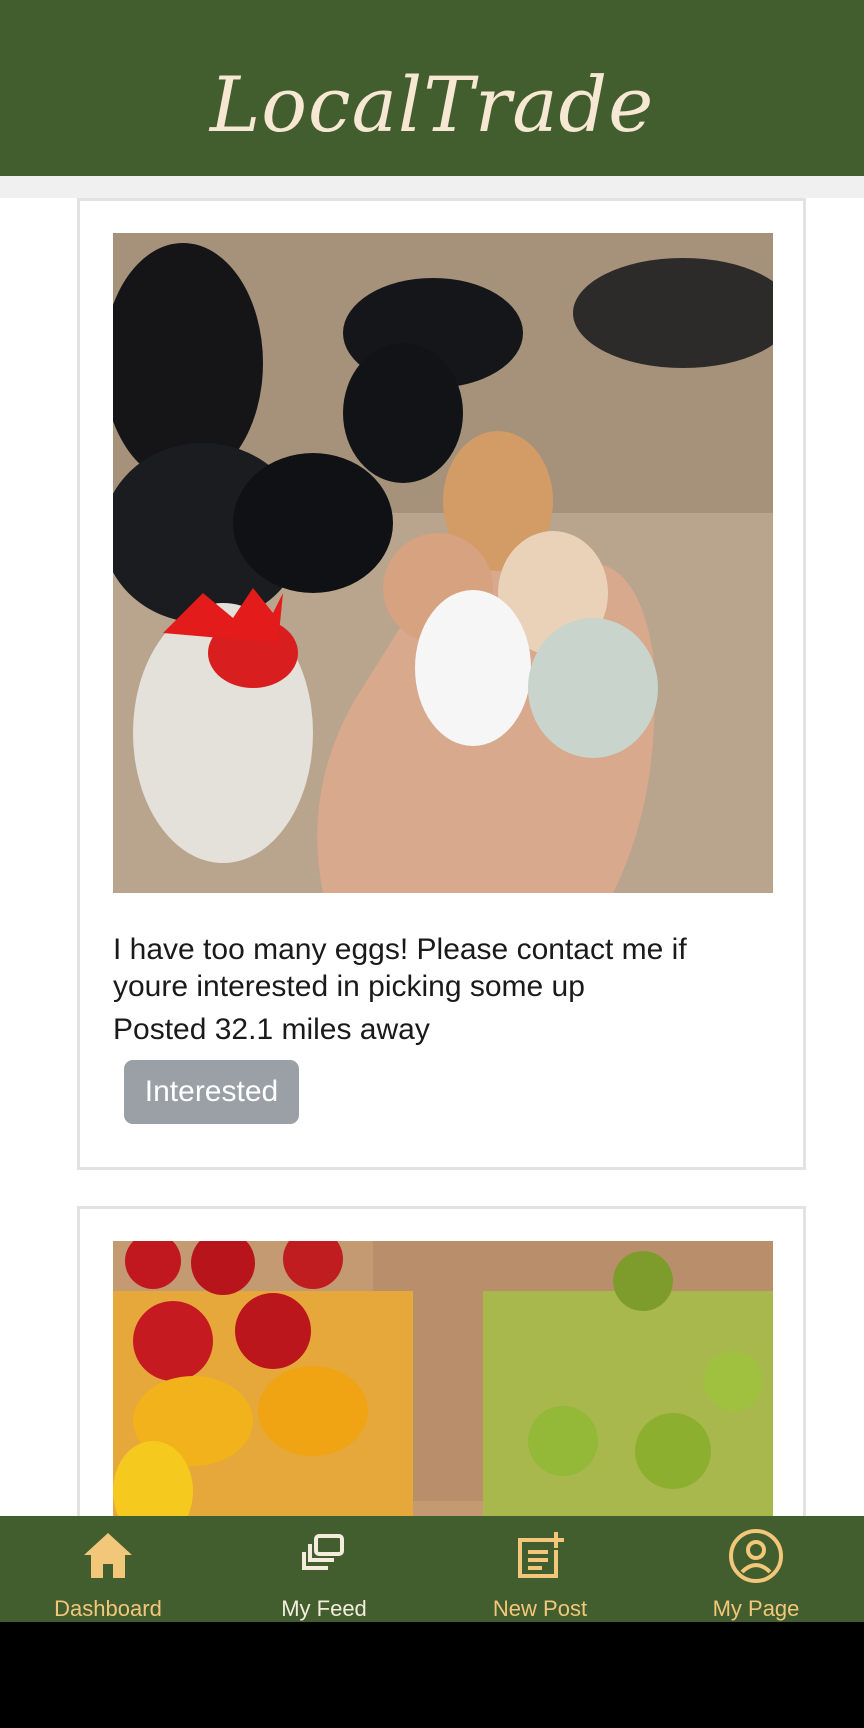 This screenshot has width=864, height=1728. What do you see at coordinates (271, 1029) in the screenshot?
I see `post-distance: Posted 32.1 miles away` at bounding box center [271, 1029].